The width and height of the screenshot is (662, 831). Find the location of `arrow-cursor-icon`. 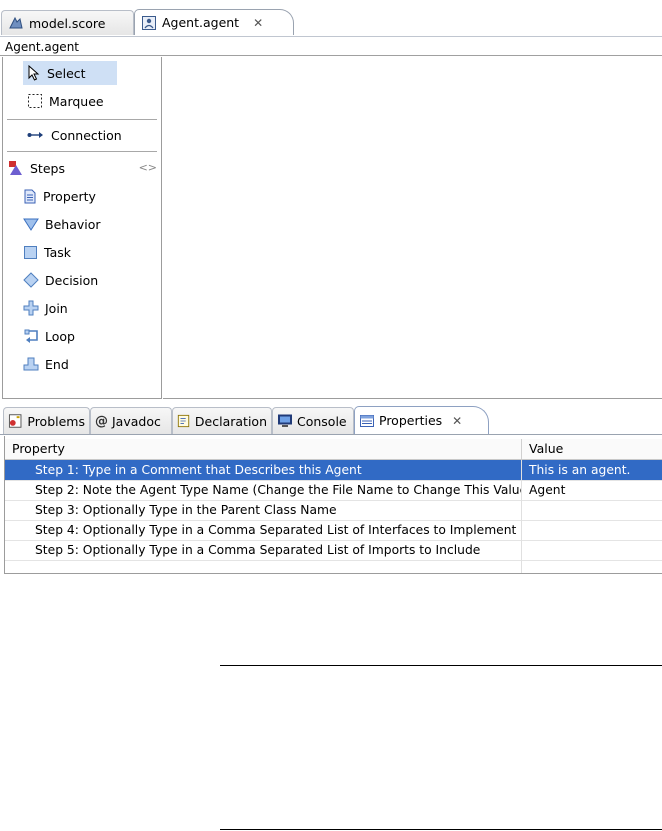

arrow-cursor-icon is located at coordinates (34, 73).